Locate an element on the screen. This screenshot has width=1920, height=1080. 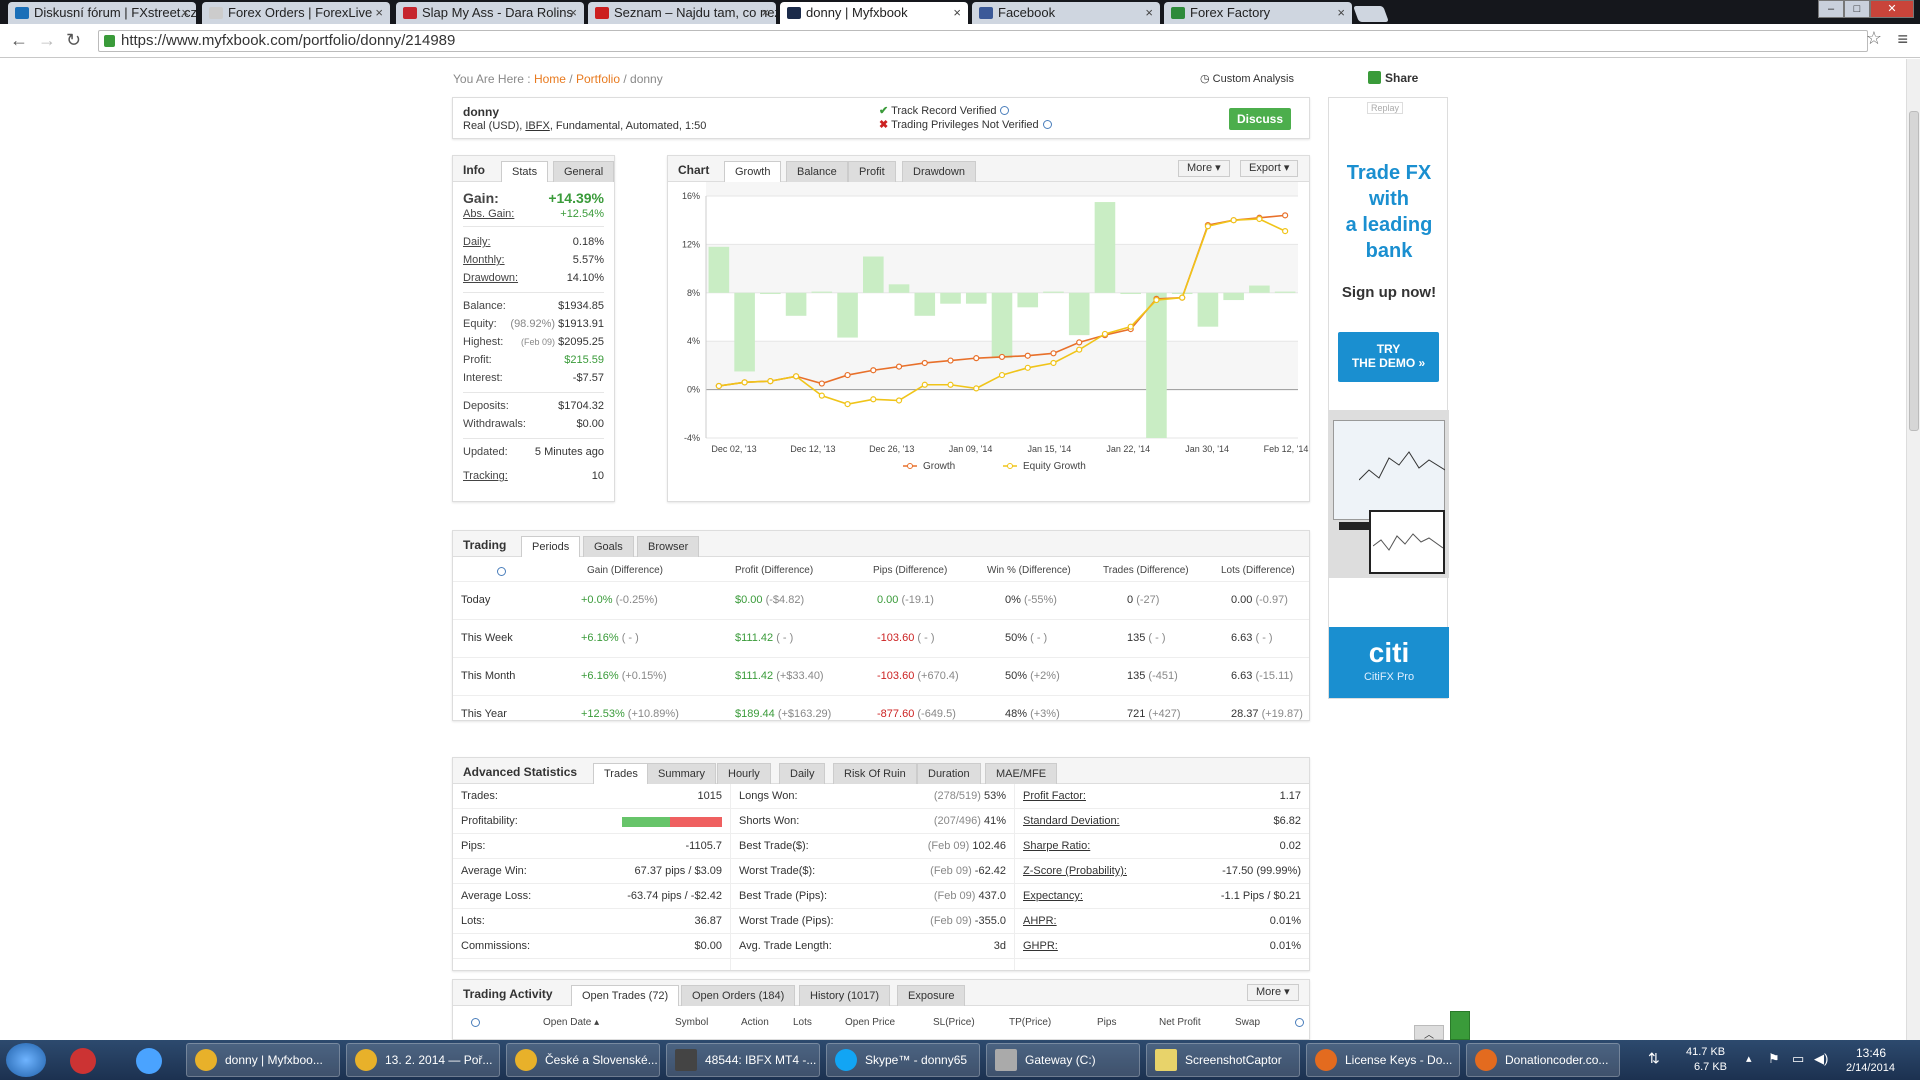
try-demo-button: TRY THE DEMO » is located at coordinates (1388, 357).